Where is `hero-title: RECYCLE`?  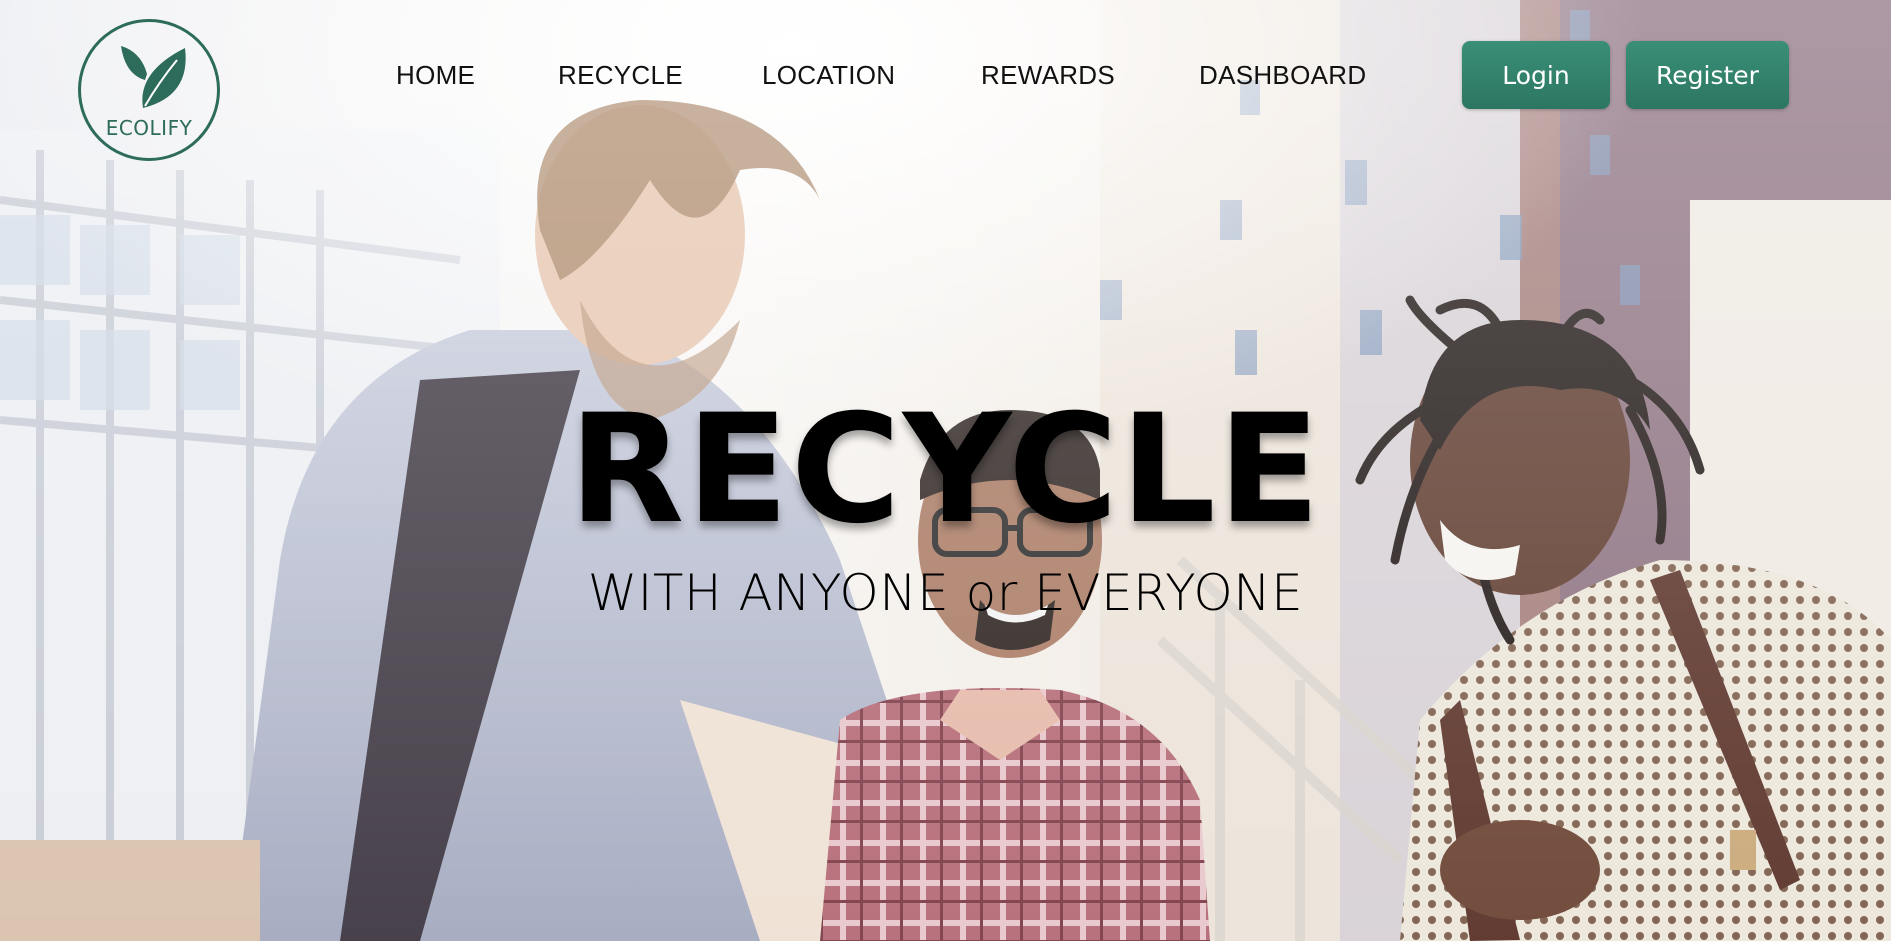
hero-title: RECYCLE is located at coordinates (945, 470).